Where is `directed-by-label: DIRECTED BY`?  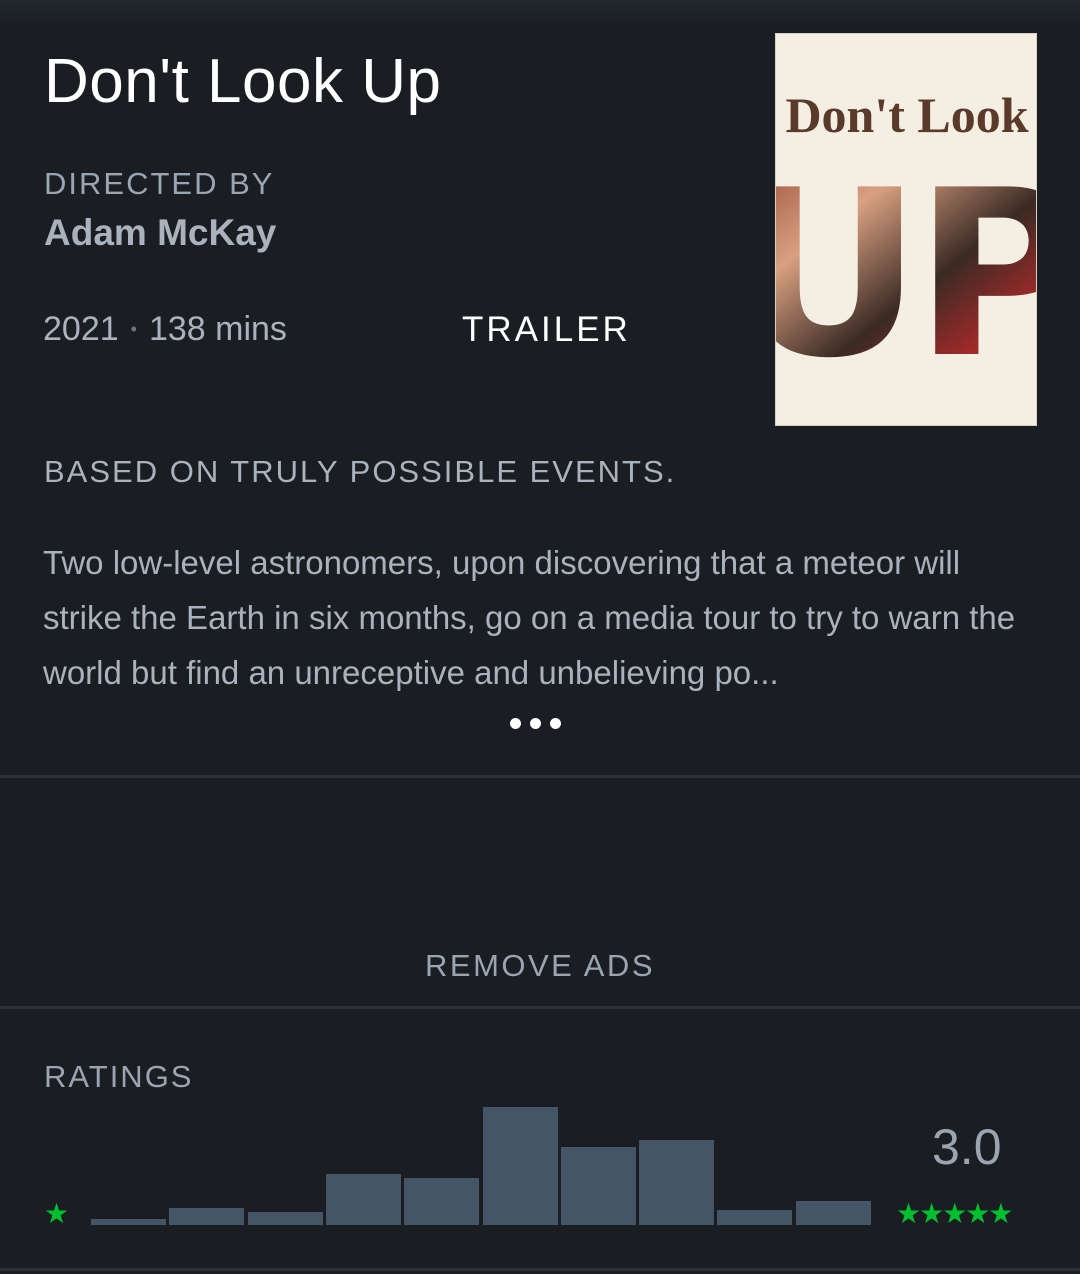
directed-by-label: DIRECTED BY is located at coordinates (159, 183).